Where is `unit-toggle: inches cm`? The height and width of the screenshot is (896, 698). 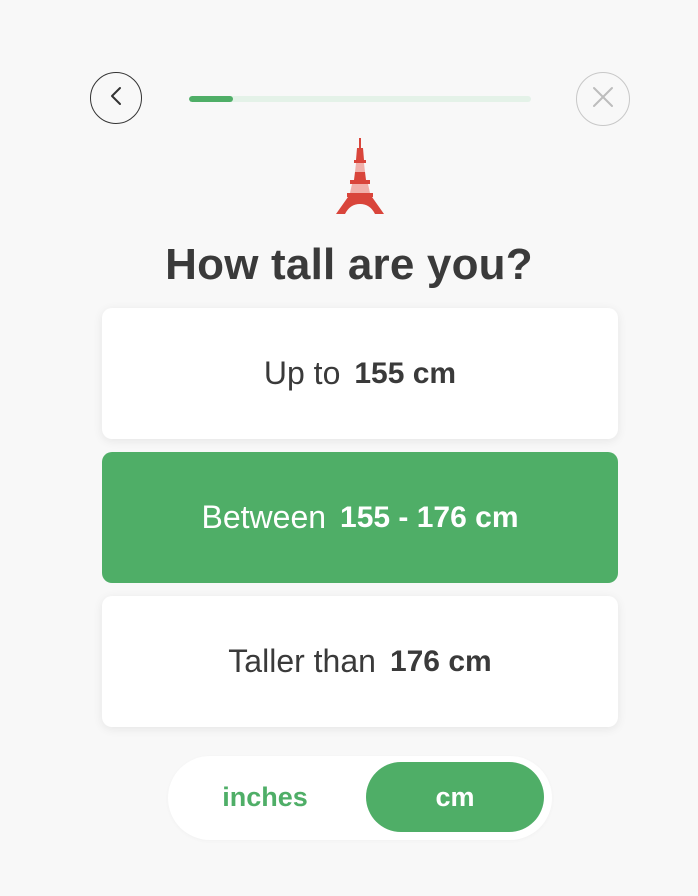 unit-toggle: inches cm is located at coordinates (360, 798).